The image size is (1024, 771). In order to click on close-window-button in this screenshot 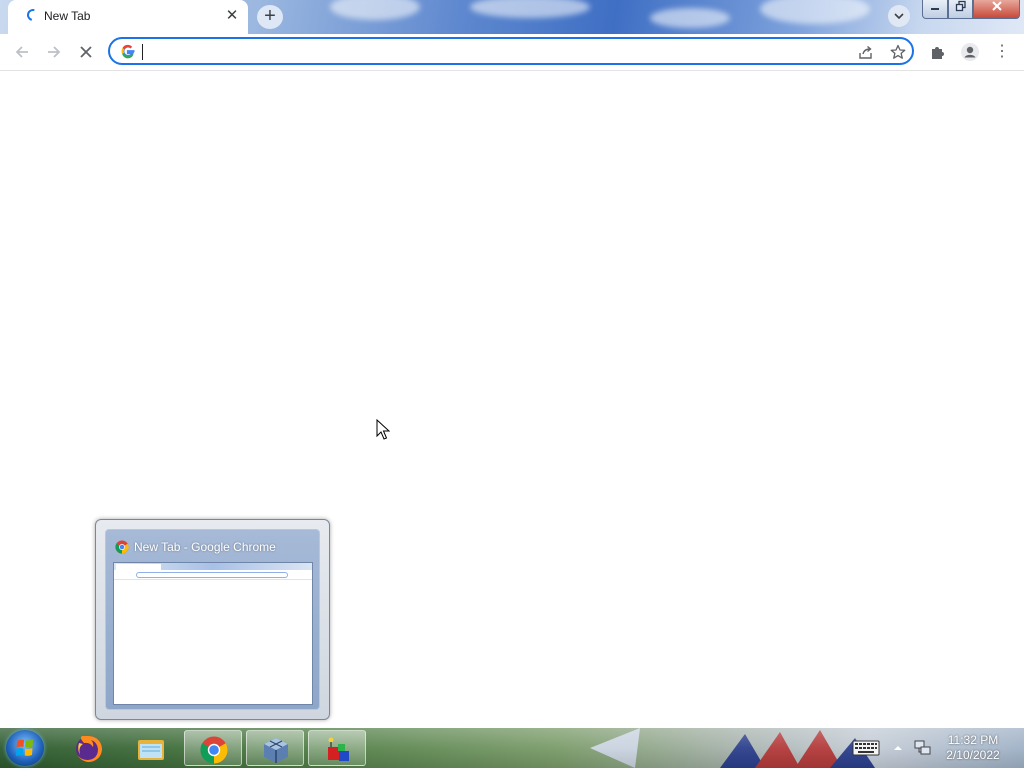, I will do `click(996, 9)`.